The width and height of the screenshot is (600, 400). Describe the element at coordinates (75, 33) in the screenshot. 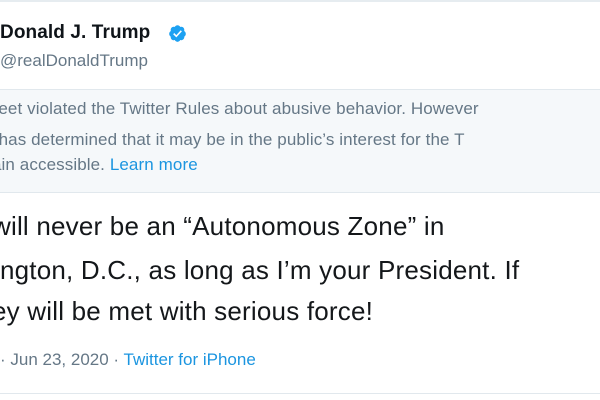

I see `author-display-name: Donald J. Trump` at that location.